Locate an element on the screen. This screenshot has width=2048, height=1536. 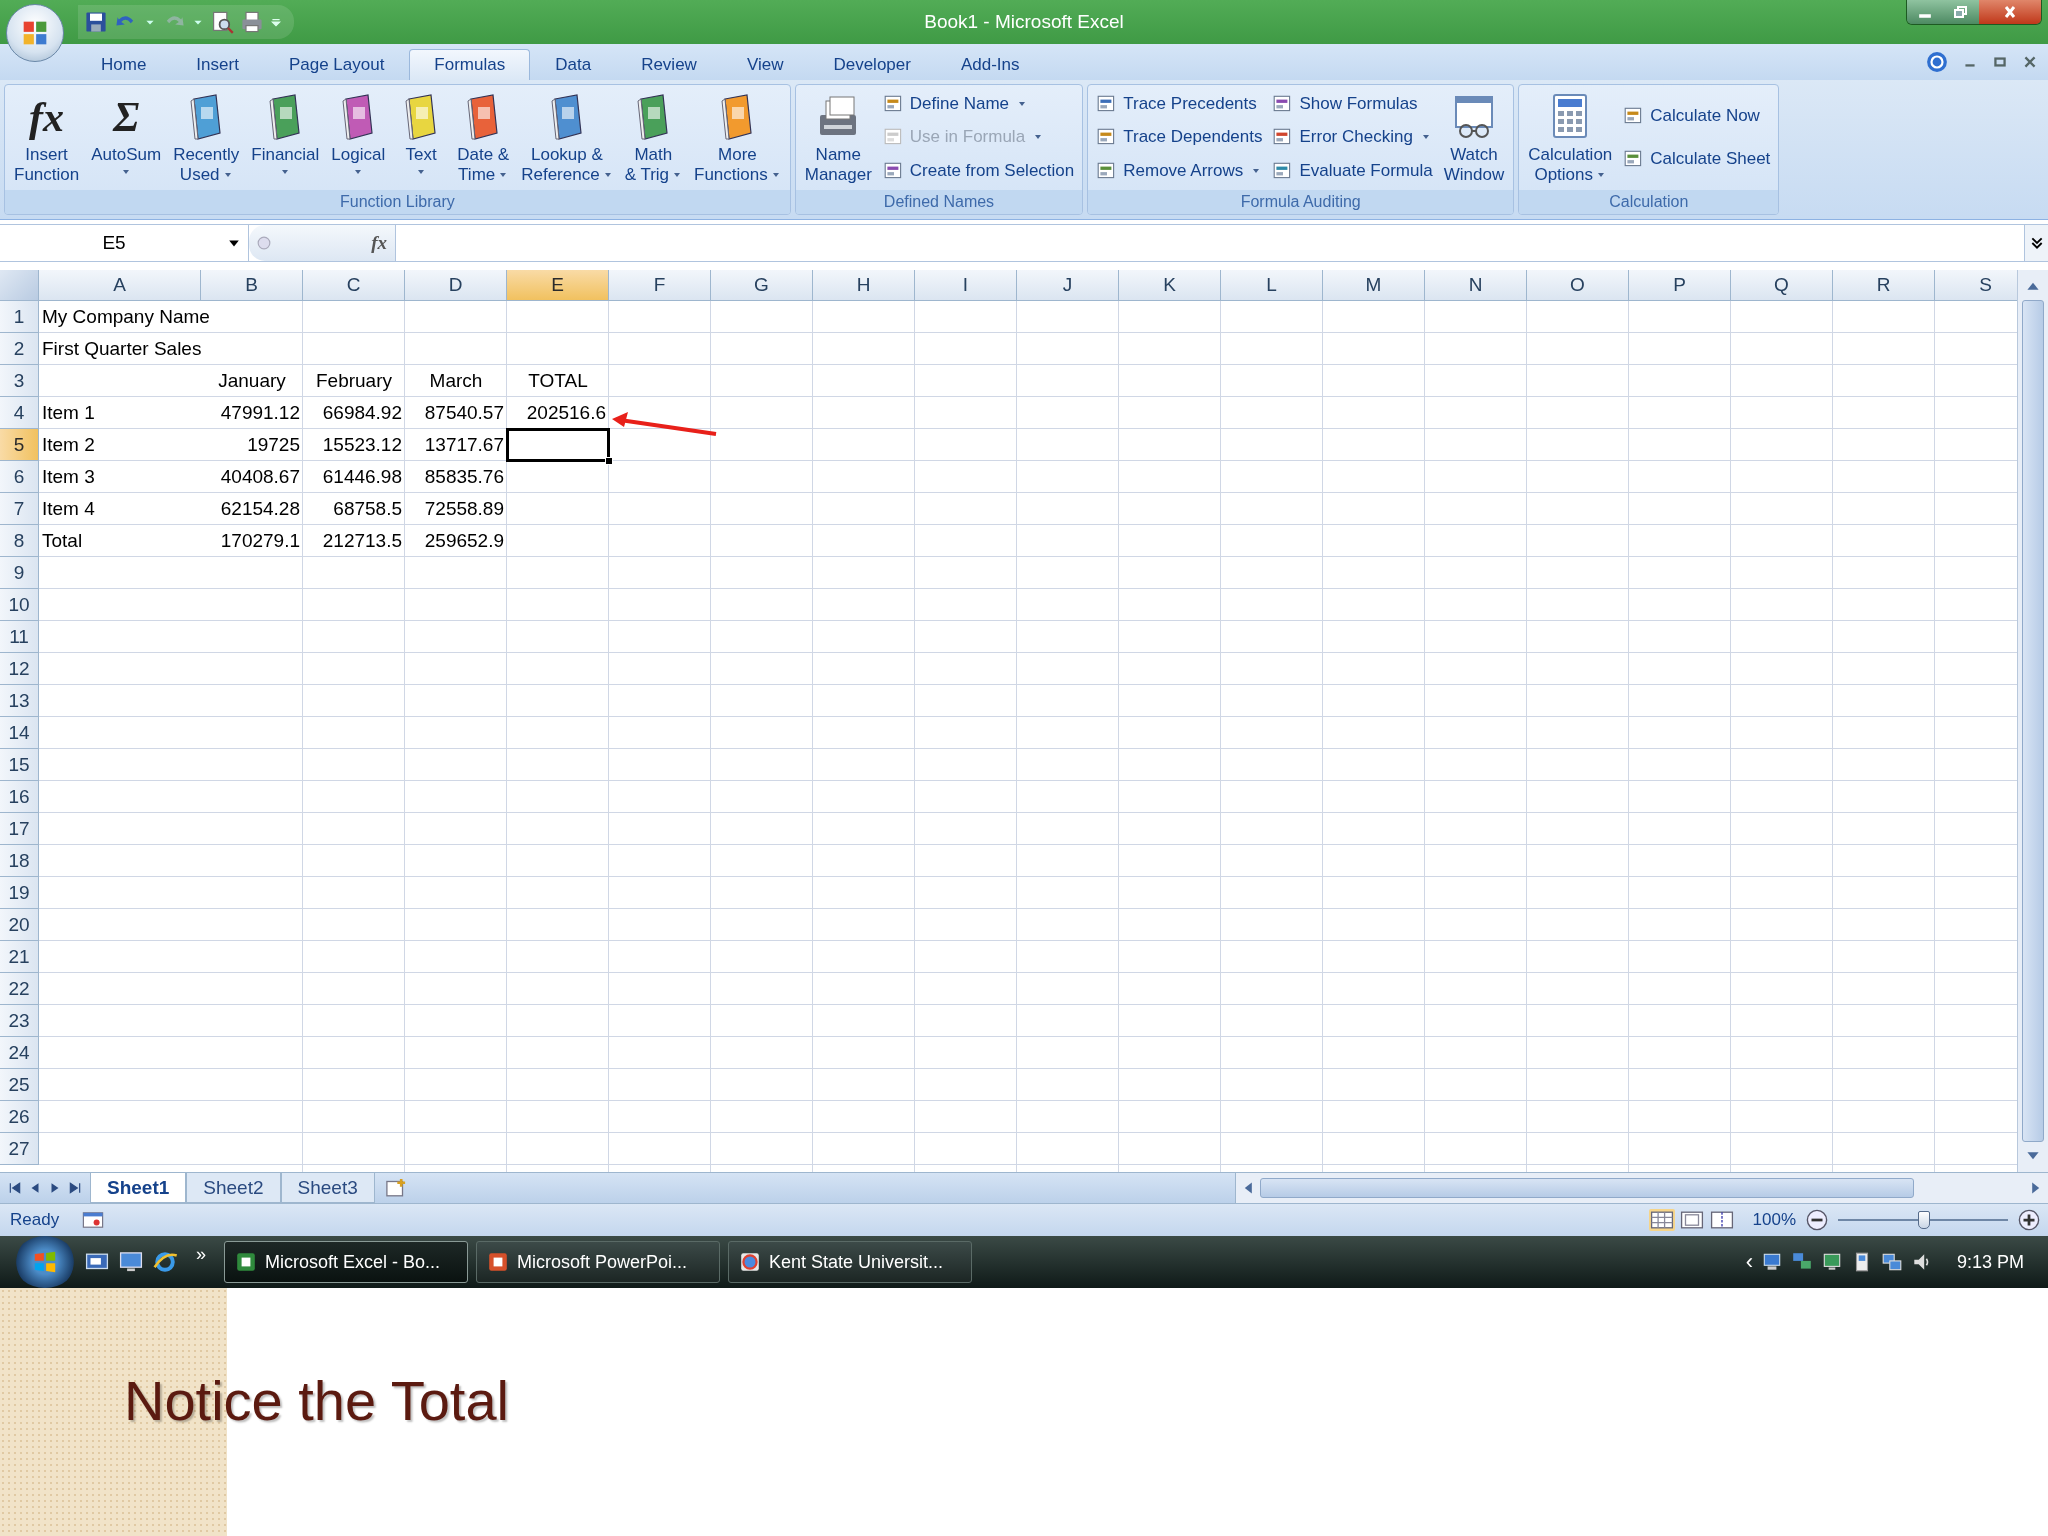
horizontal-scrollbar is located at coordinates (1641, 1188).